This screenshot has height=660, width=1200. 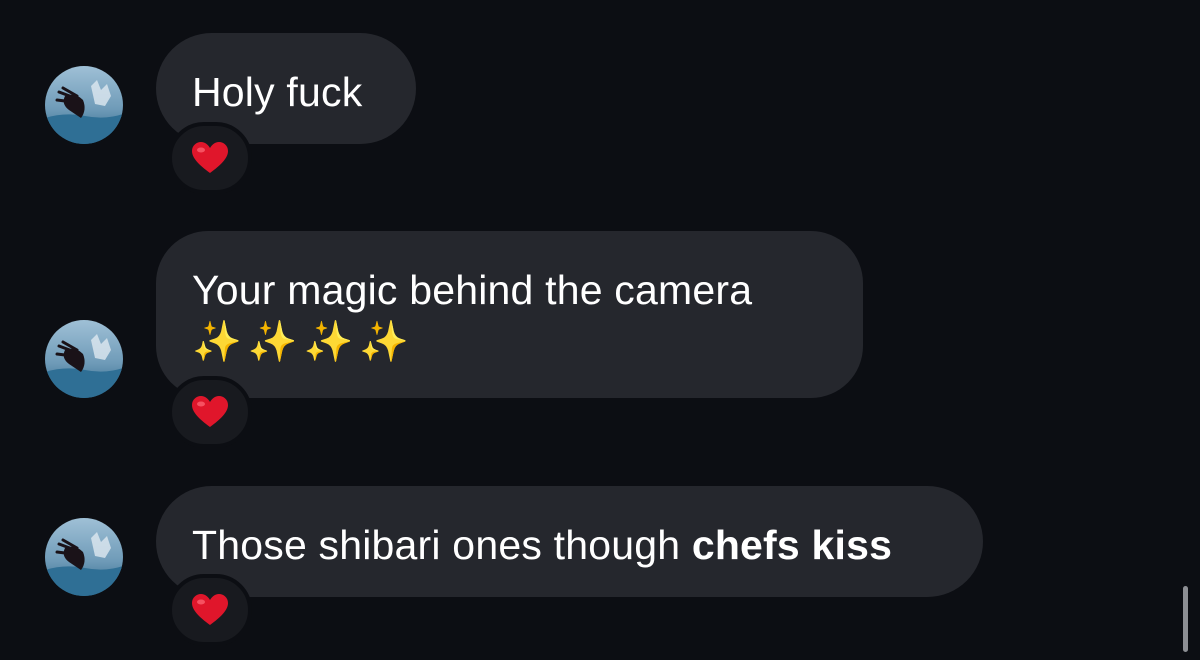 I want to click on sparkles-emoji: ✨✨✨✨, so click(x=304, y=342).